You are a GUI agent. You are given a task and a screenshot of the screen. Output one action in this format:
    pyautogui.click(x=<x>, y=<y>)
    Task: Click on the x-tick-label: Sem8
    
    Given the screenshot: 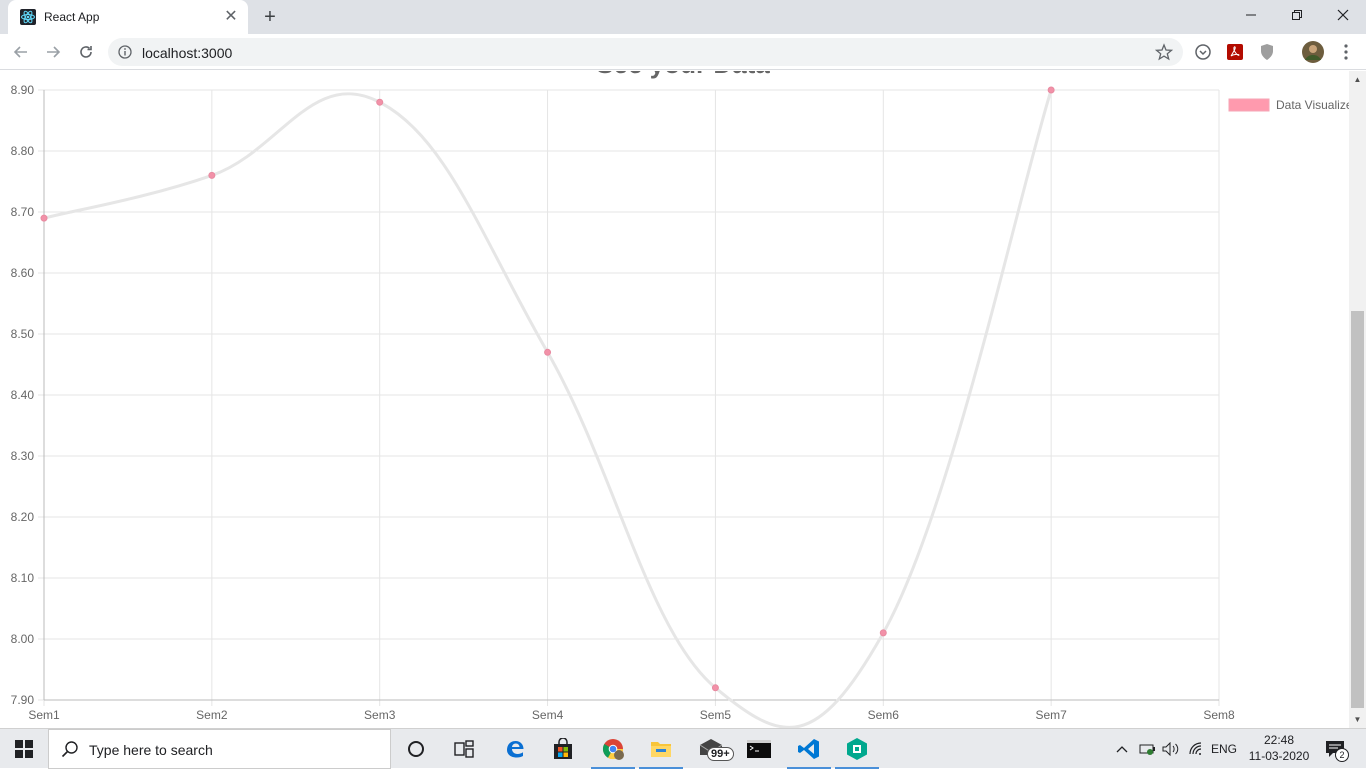 What is the action you would take?
    pyautogui.click(x=1219, y=715)
    